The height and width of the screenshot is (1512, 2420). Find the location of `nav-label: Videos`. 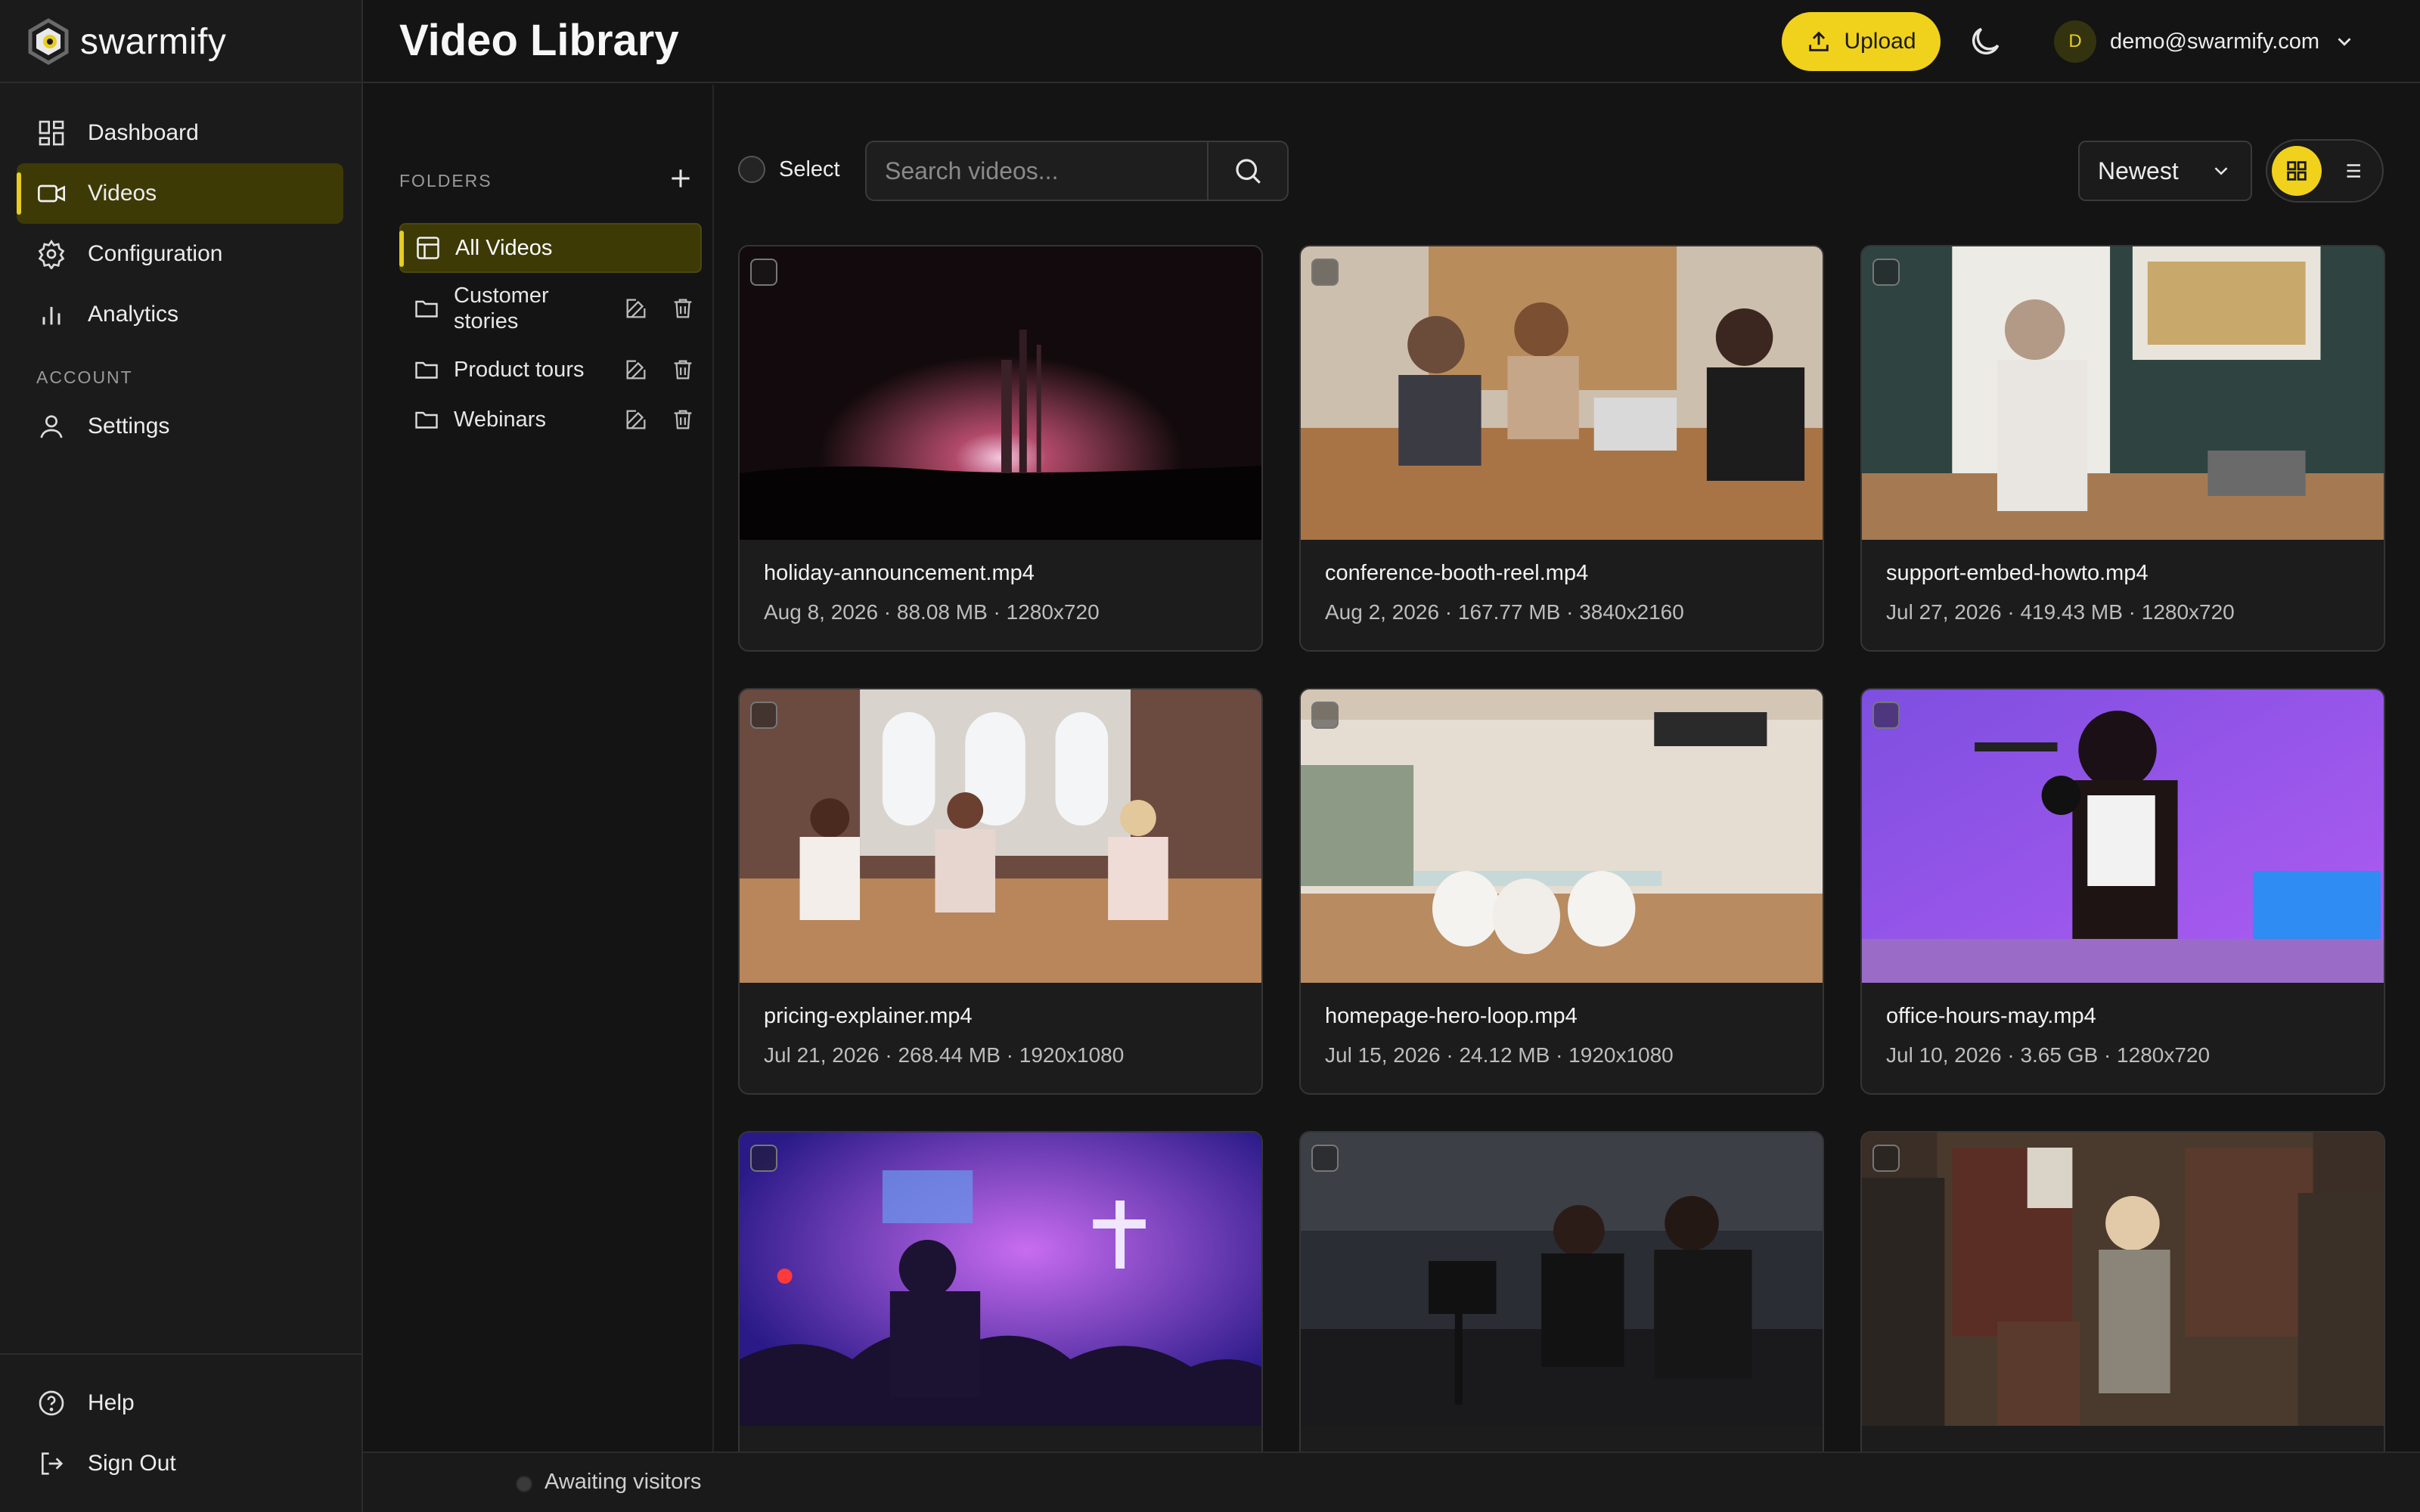

nav-label: Videos is located at coordinates (122, 193).